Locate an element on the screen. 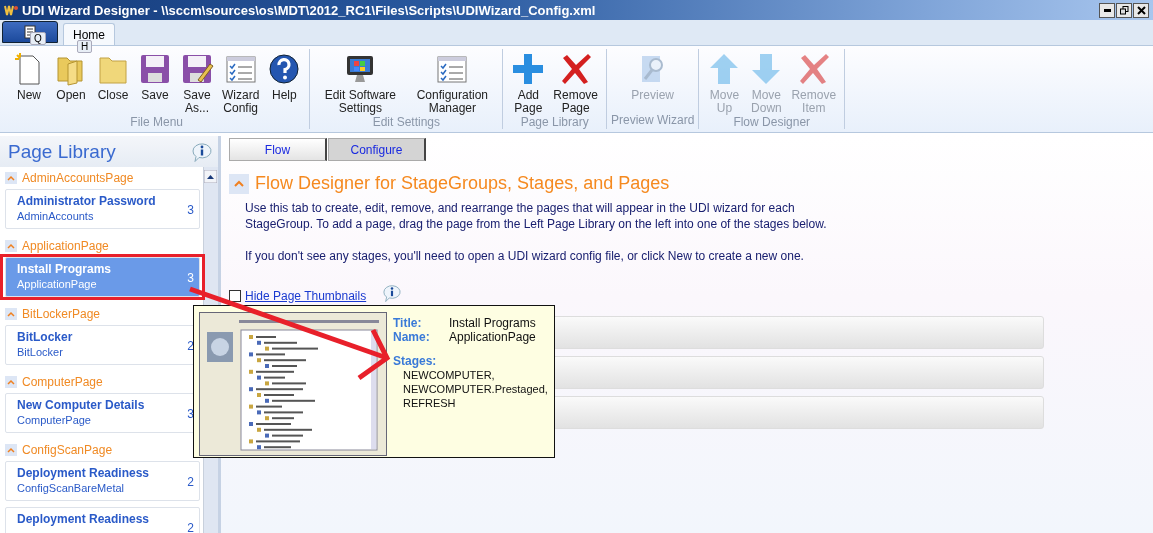 The width and height of the screenshot is (1153, 533). ribbon-button: Close is located at coordinates (113, 83).